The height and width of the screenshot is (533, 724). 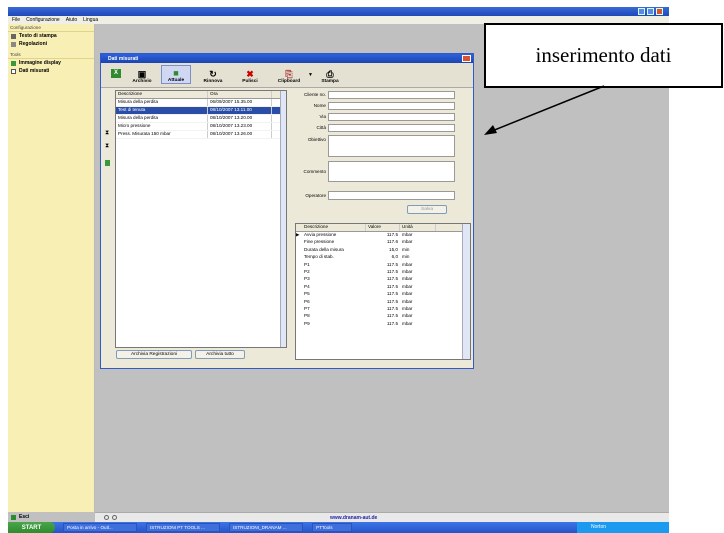 I want to click on excel-icon: X, so click(x=116, y=73).